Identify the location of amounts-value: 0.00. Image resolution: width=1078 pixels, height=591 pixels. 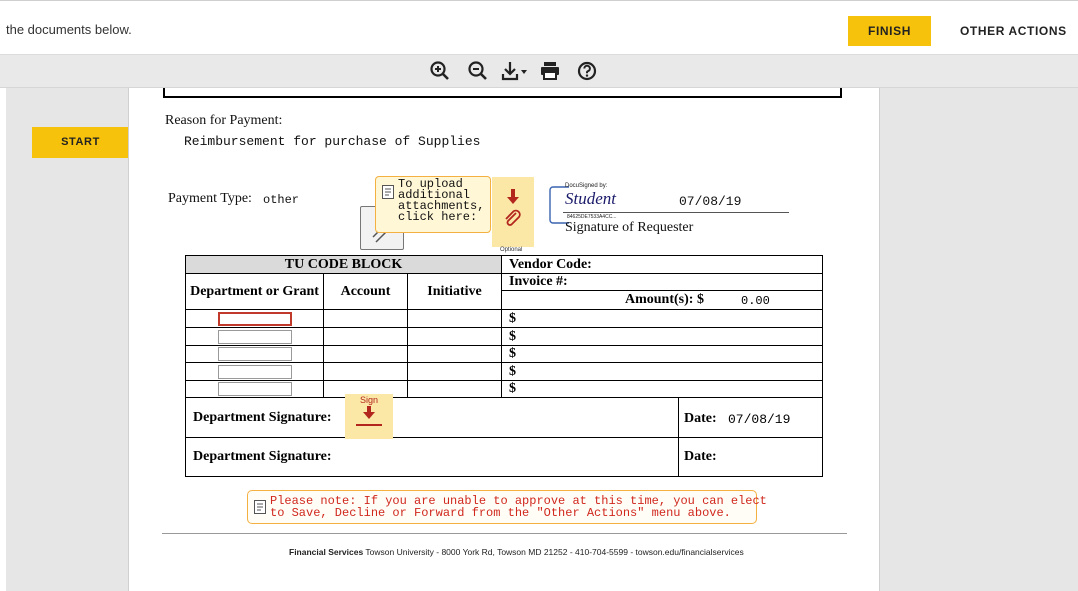
(755, 301).